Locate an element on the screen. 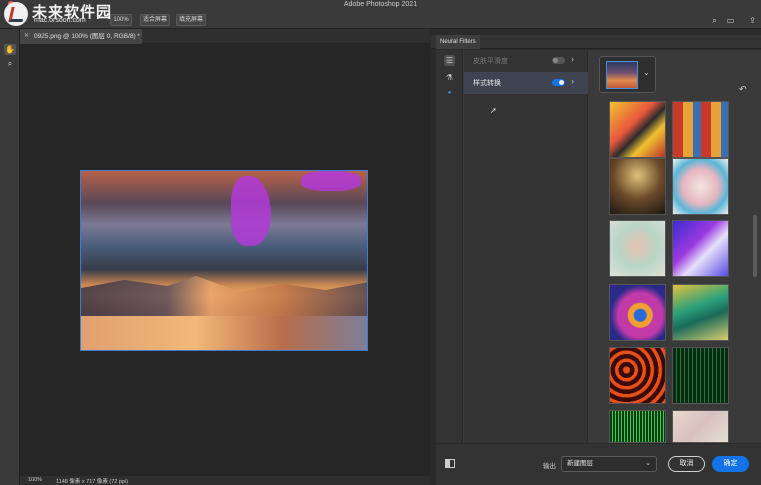 This screenshot has width=761, height=485. document-image is located at coordinates (224, 260).